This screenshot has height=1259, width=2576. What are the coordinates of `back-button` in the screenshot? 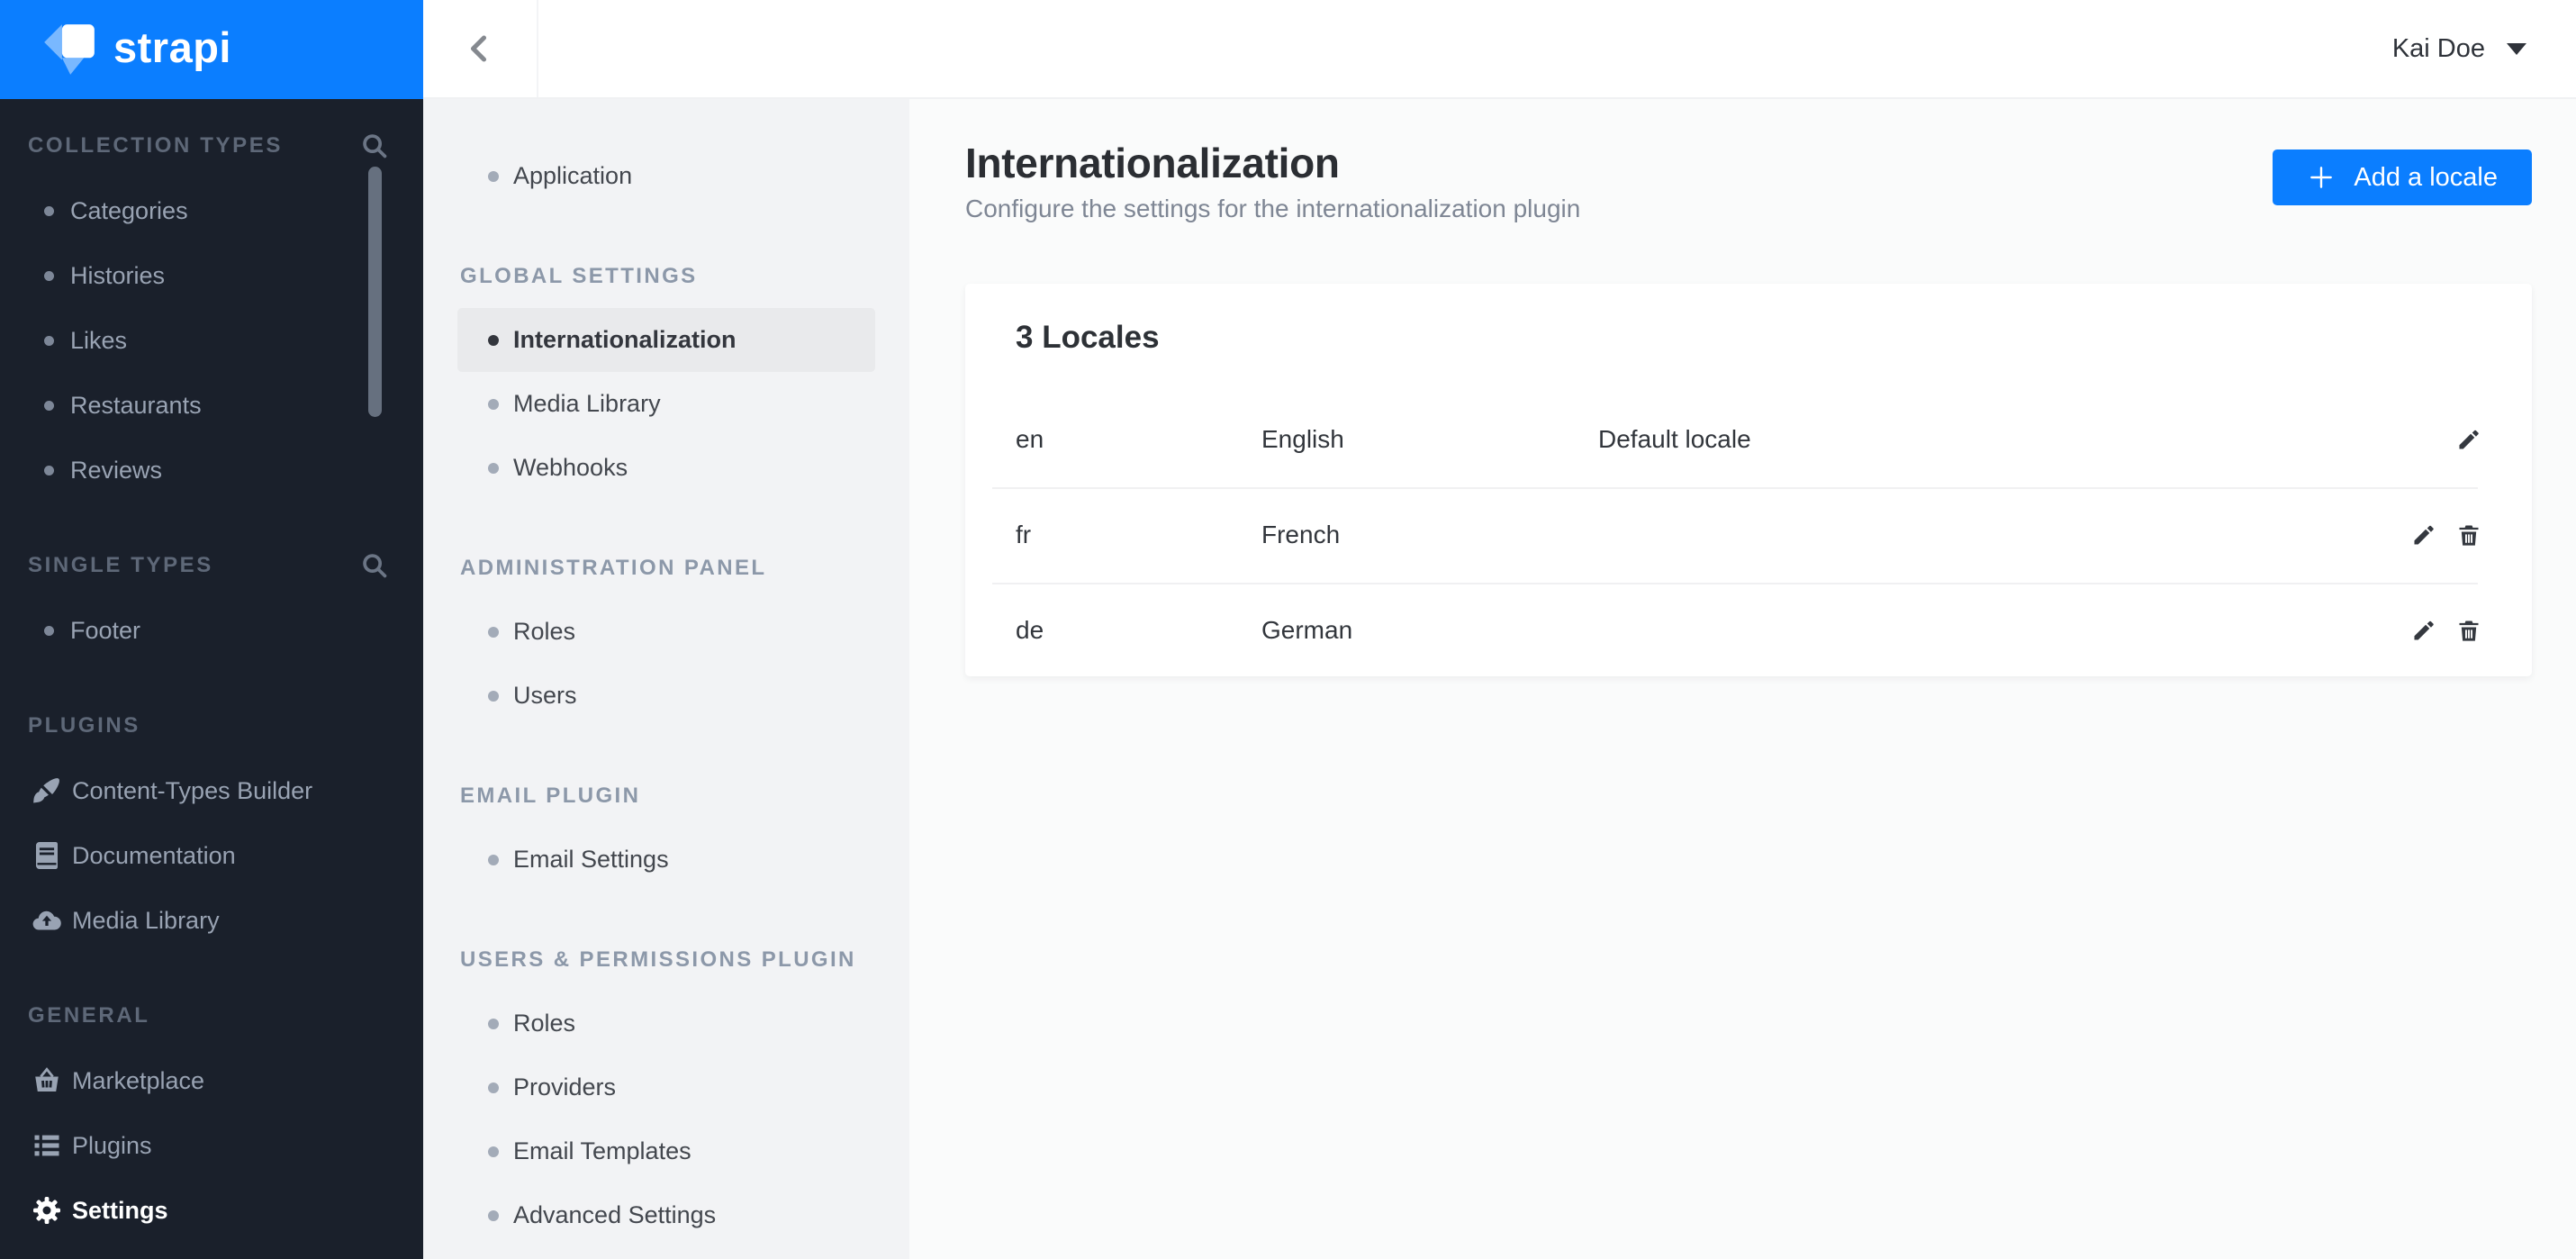 It's located at (480, 48).